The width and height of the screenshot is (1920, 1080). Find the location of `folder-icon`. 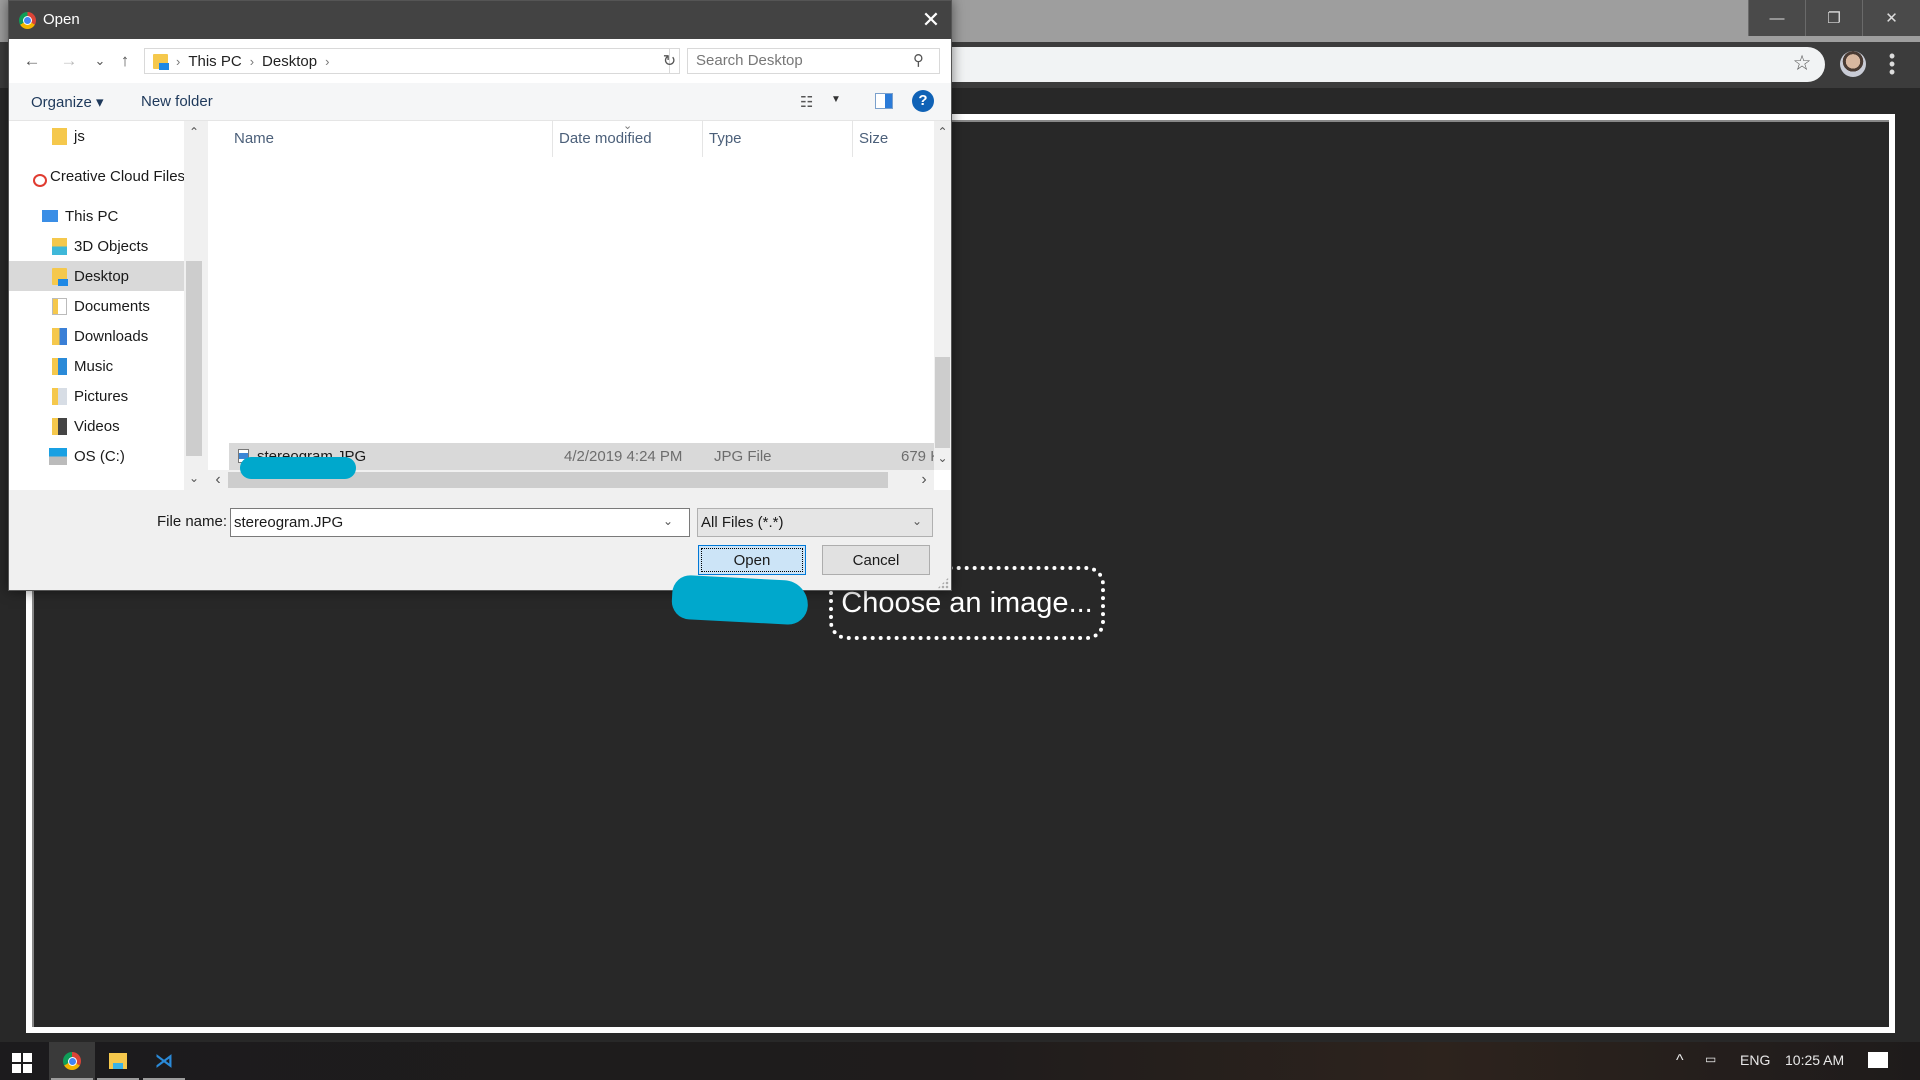

folder-icon is located at coordinates (59, 136).